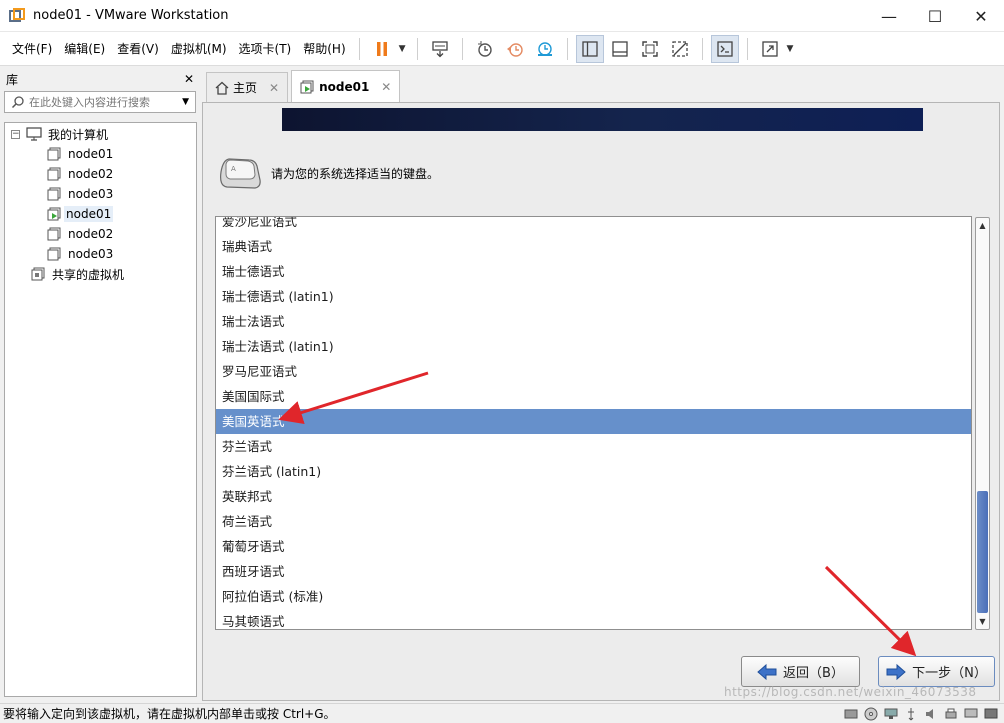 The width and height of the screenshot is (1004, 723). I want to click on tab-node01-label: node01, so click(344, 86).